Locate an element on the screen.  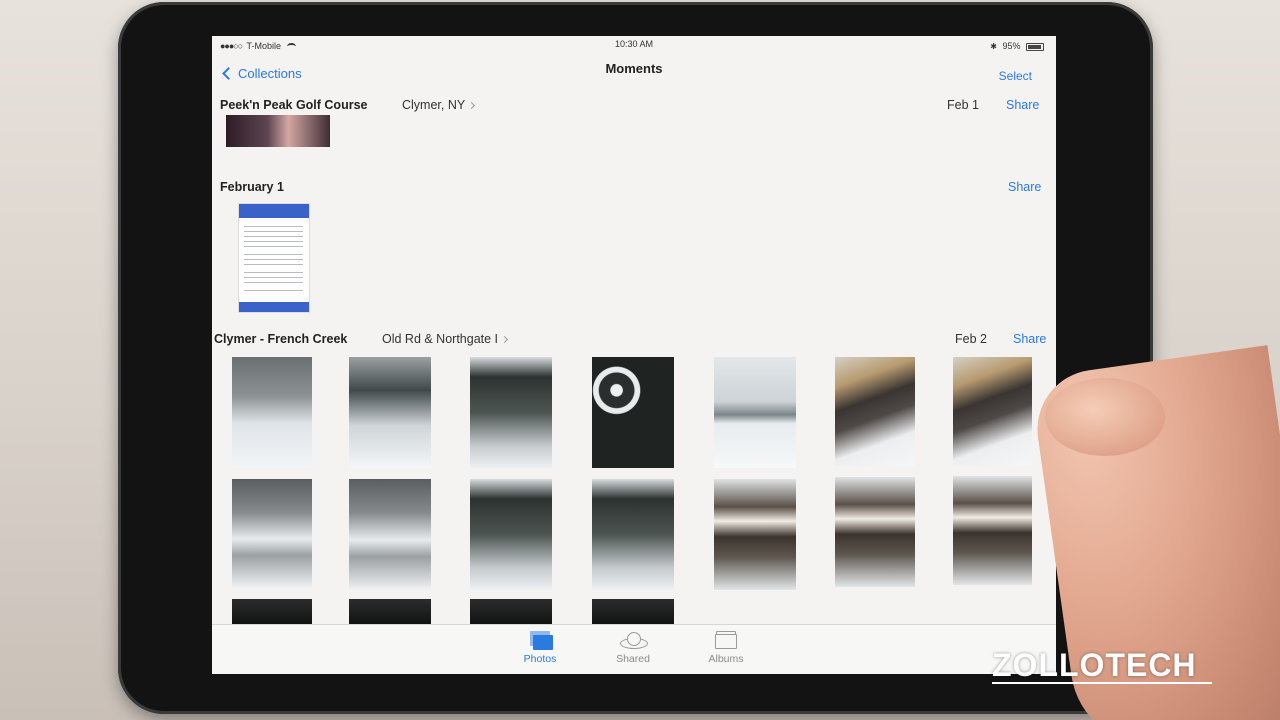
moment-location: Old Rd & Northgate I is located at coordinates (440, 339).